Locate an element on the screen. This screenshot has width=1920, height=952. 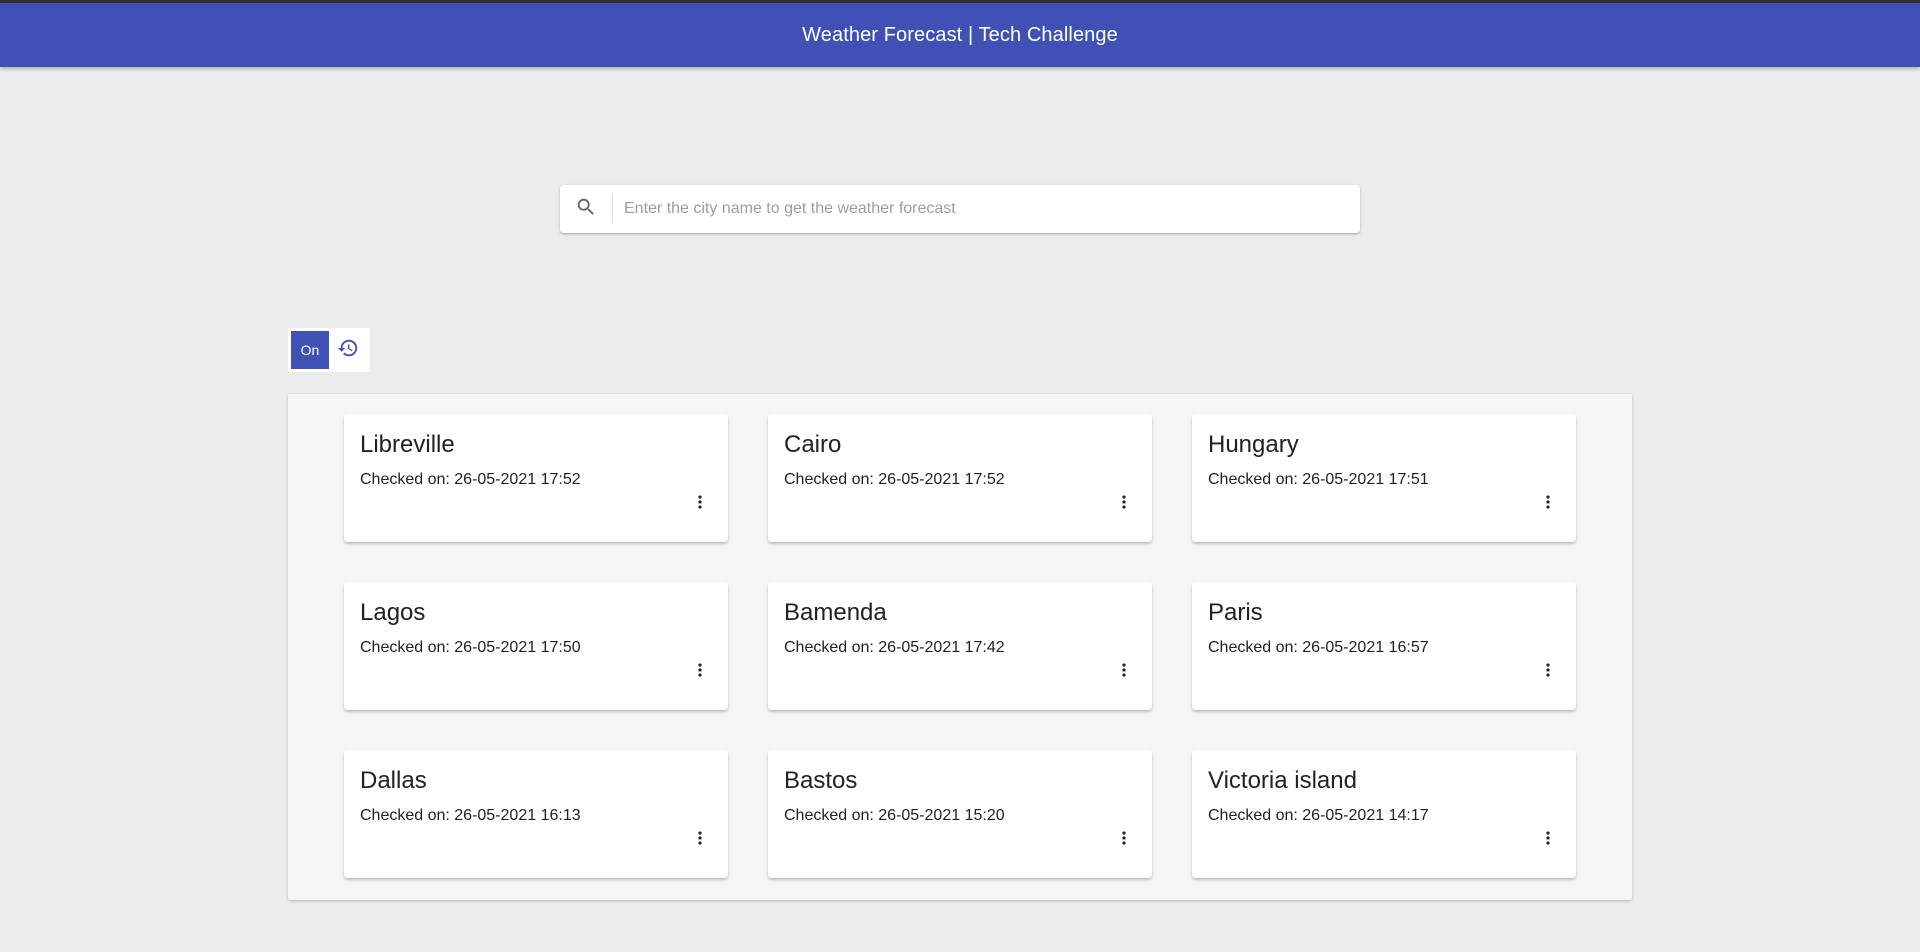
app-bar: Weather Forecast | Tech Challenge is located at coordinates (960, 33).